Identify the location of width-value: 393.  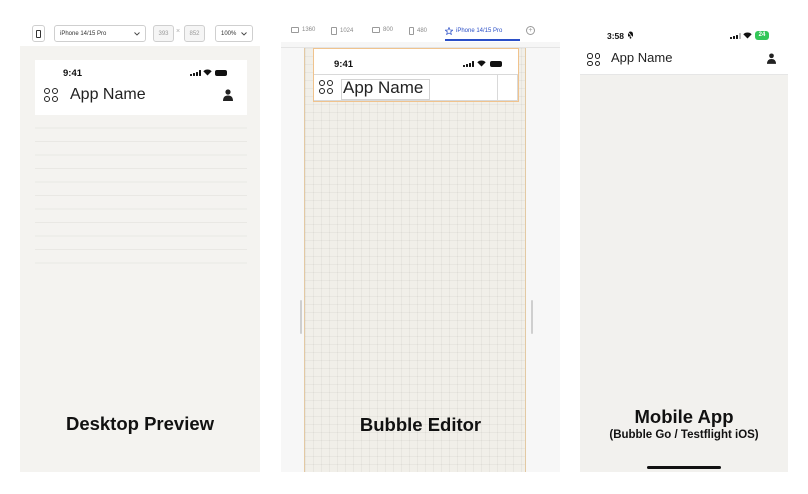
(163, 33).